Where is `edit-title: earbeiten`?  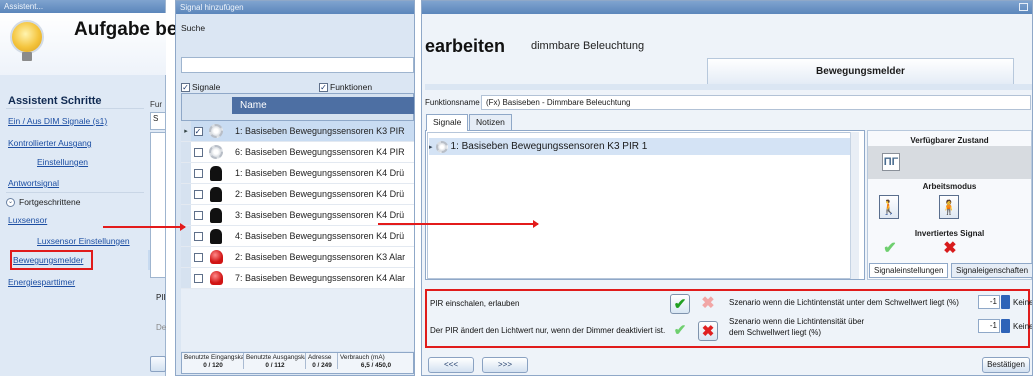
edit-title: earbeiten is located at coordinates (465, 46).